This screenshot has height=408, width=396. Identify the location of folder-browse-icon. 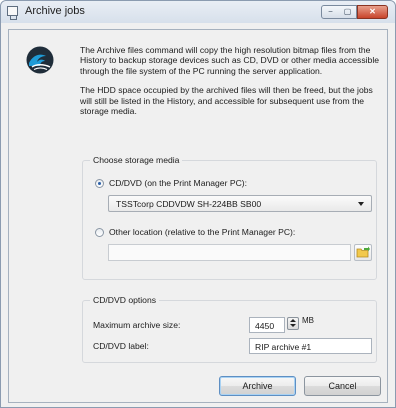
(363, 252).